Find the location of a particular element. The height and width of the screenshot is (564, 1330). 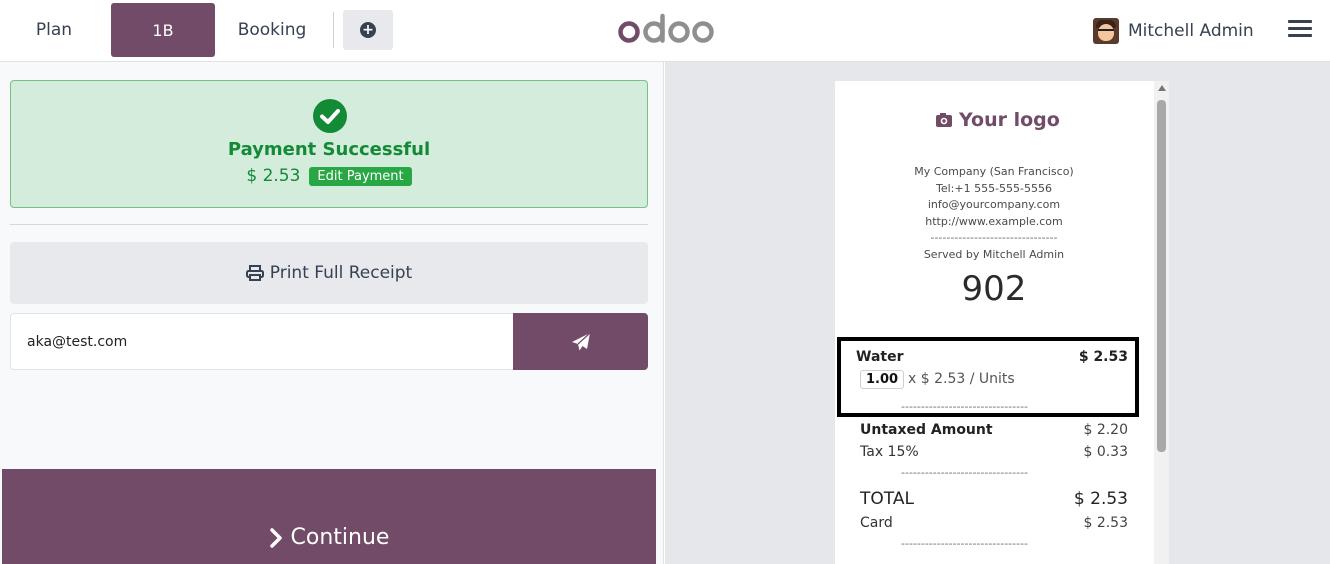

nav-table-button: 1B is located at coordinates (163, 30).